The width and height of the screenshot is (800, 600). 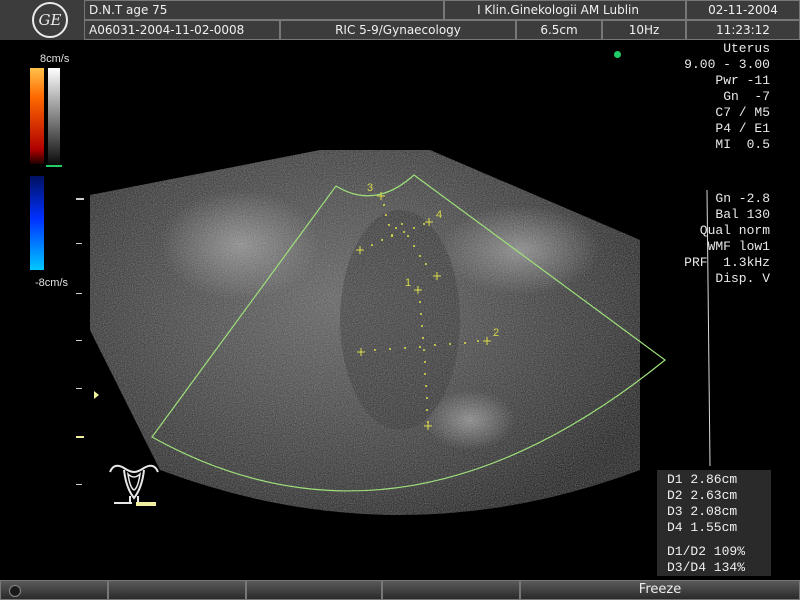 What do you see at coordinates (496, 333) in the screenshot?
I see `caliper-label-2: 2` at bounding box center [496, 333].